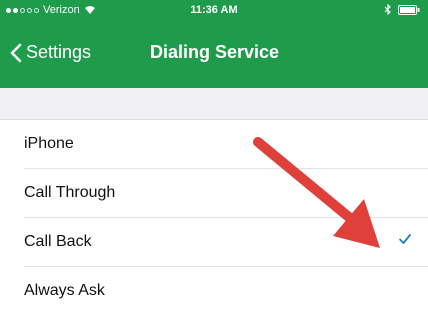  I want to click on page-title: Dialing Service, so click(215, 52).